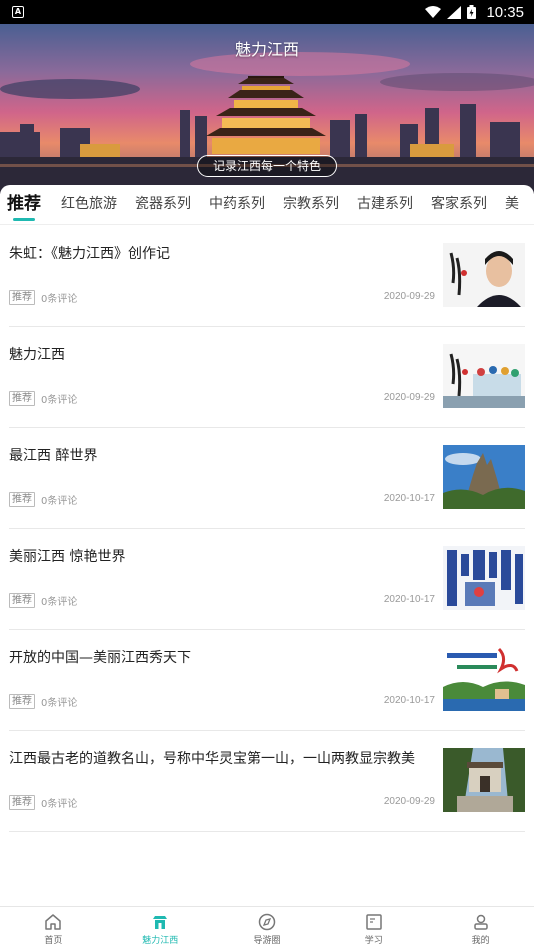 The height and width of the screenshot is (950, 534). Describe the element at coordinates (267, 921) in the screenshot. I see `compass-icon` at that location.